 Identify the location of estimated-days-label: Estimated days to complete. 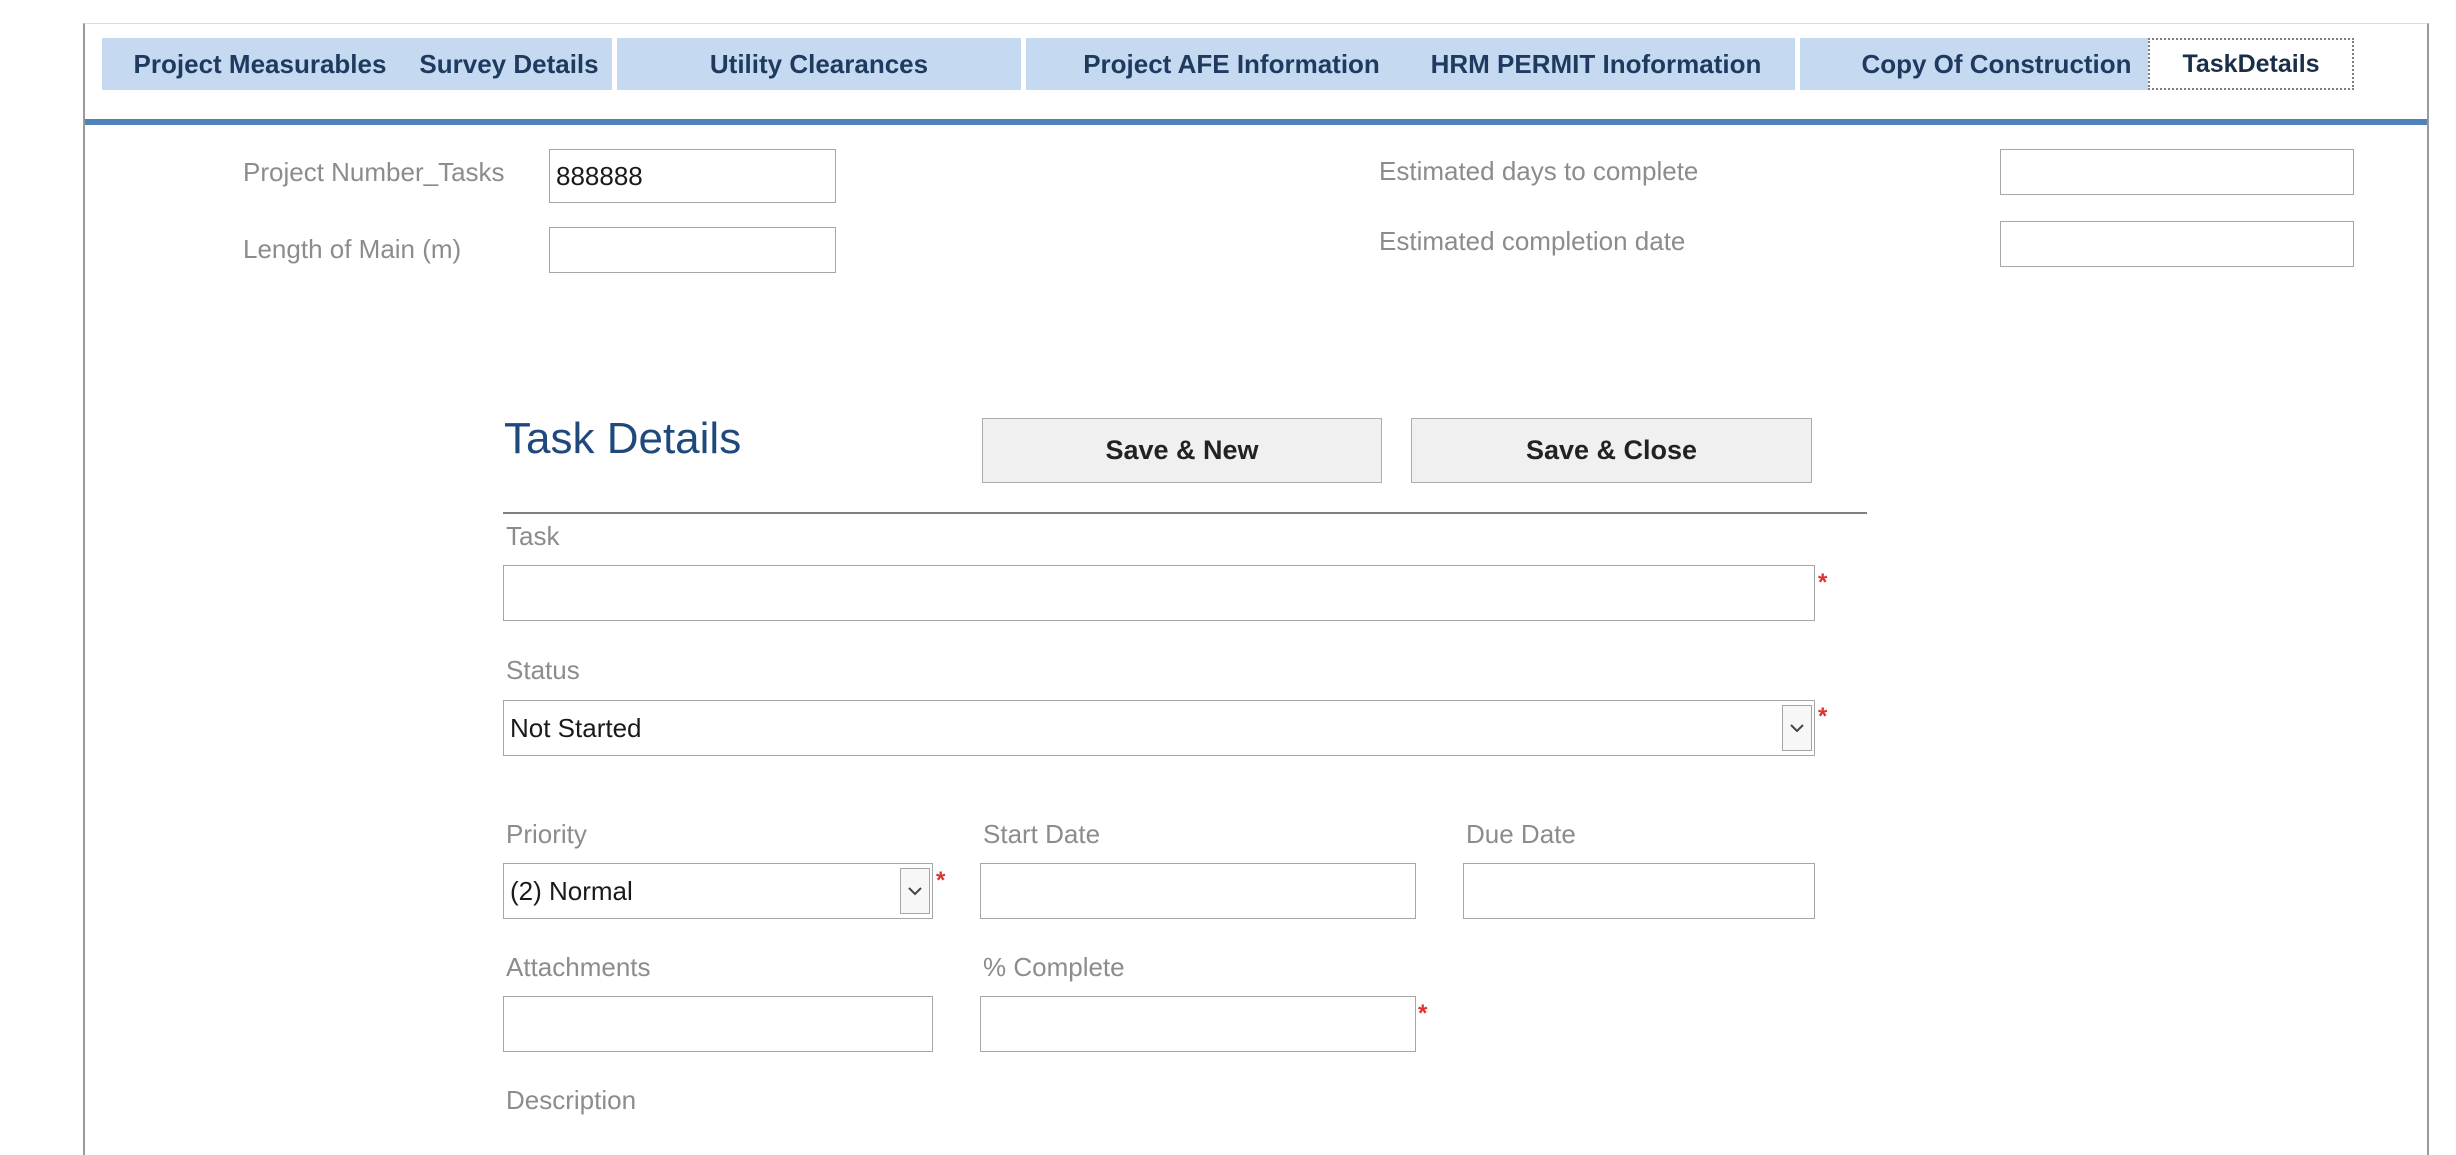
(1539, 171).